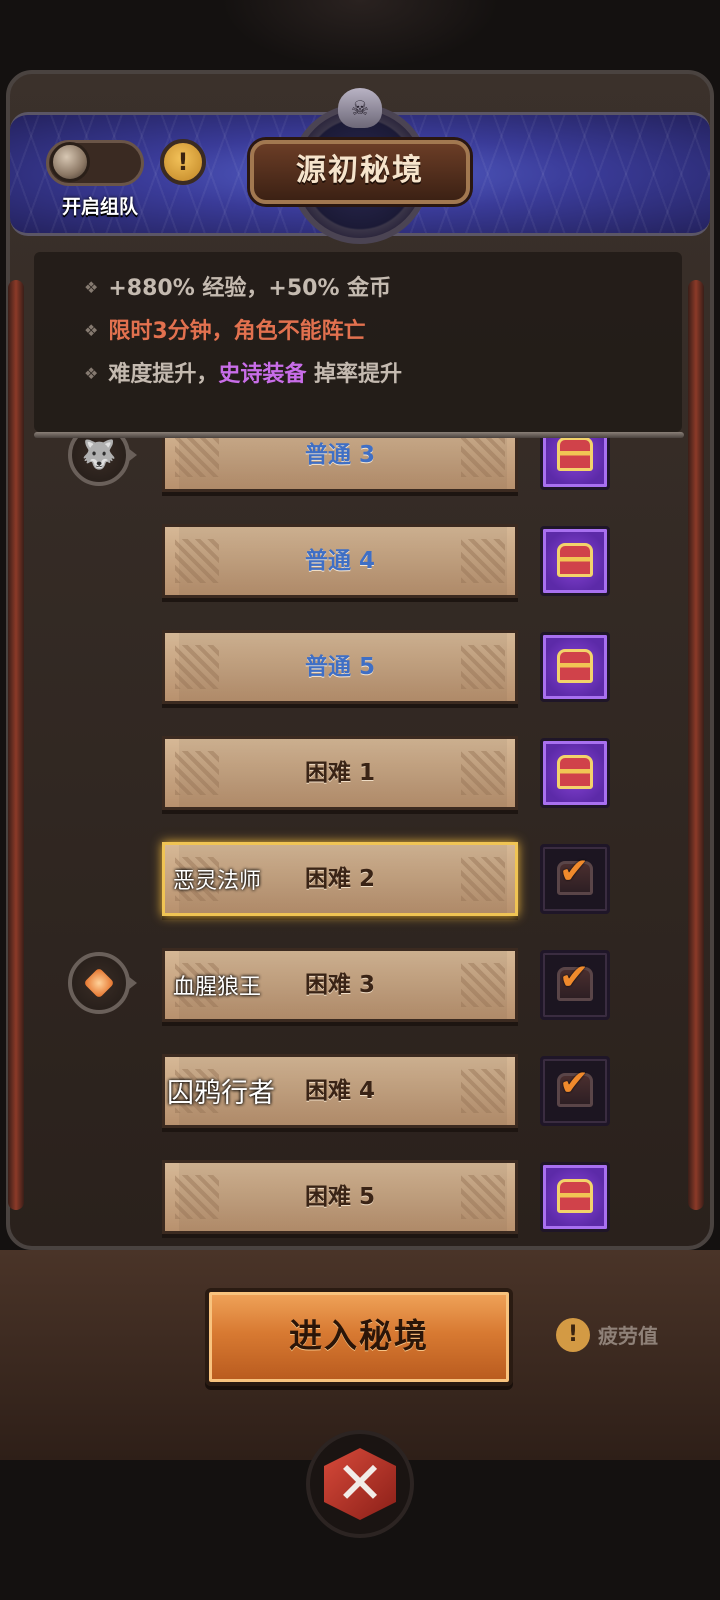  What do you see at coordinates (217, 987) in the screenshot?
I see `boss-name: 血腥狼王` at bounding box center [217, 987].